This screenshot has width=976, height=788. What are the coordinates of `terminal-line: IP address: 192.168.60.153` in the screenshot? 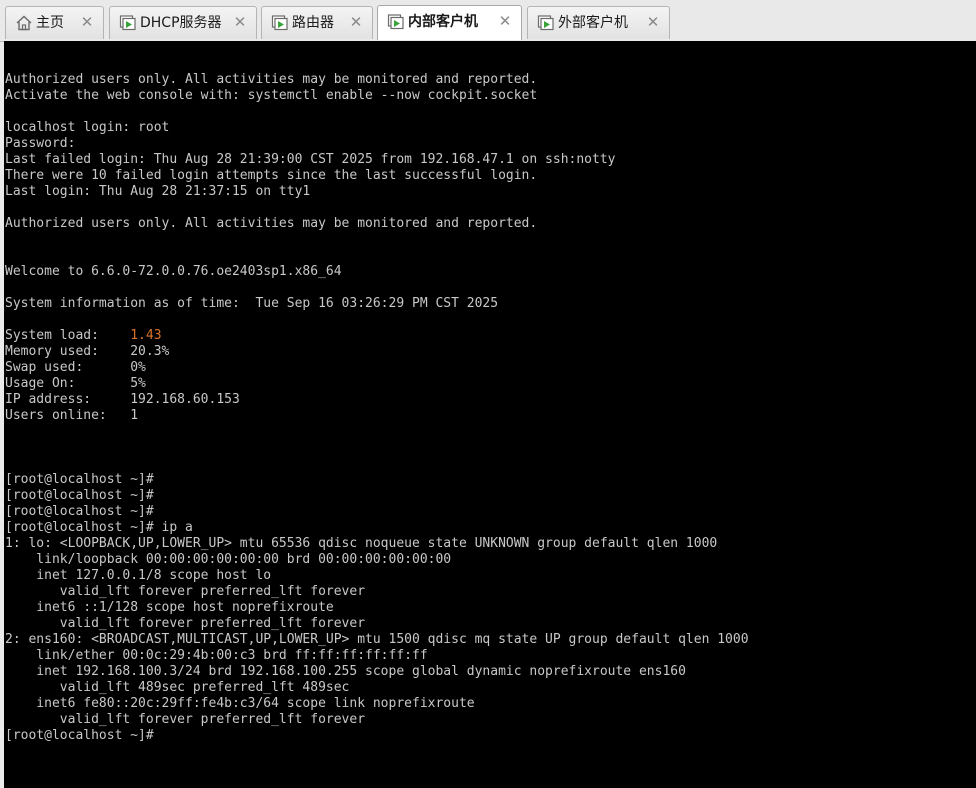 It's located at (122, 399).